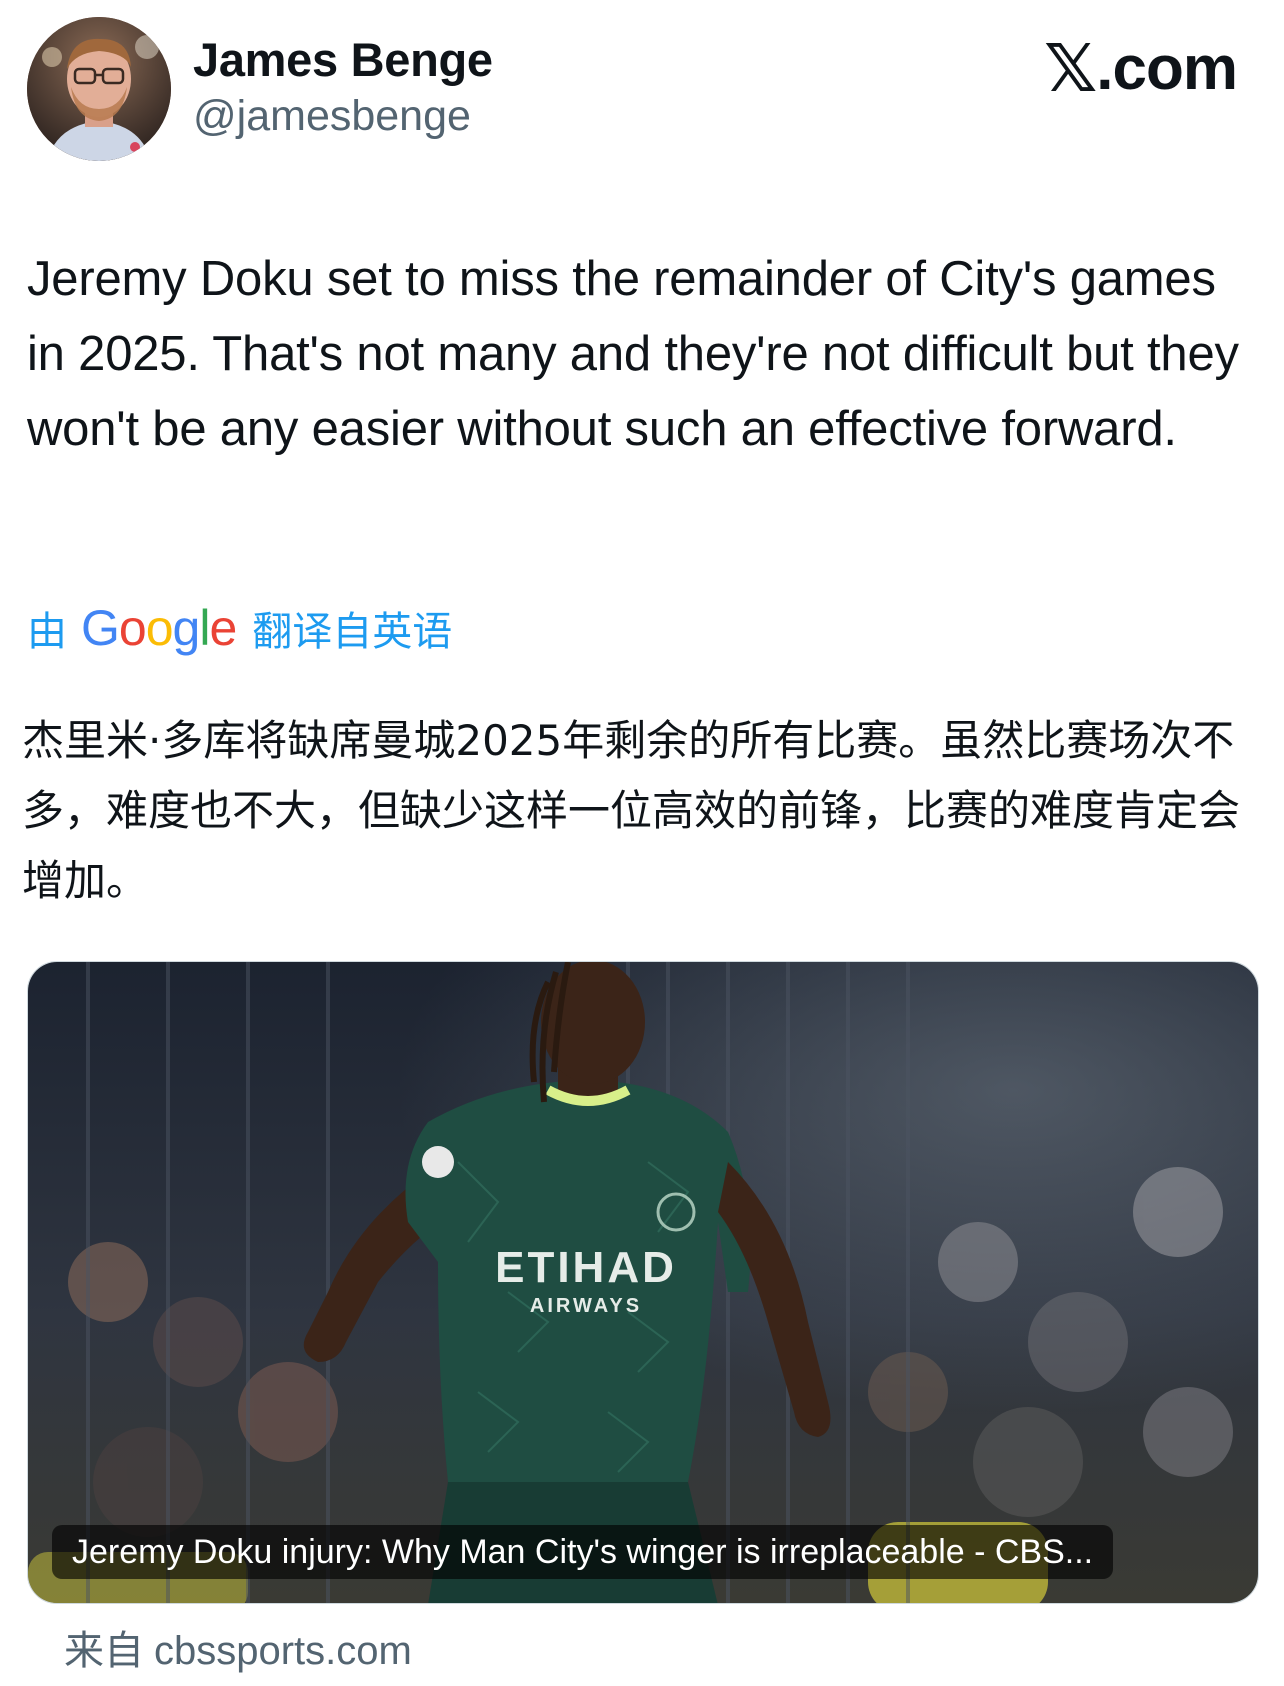 The image size is (1284, 1686). I want to click on author-name: James Benge, so click(343, 59).